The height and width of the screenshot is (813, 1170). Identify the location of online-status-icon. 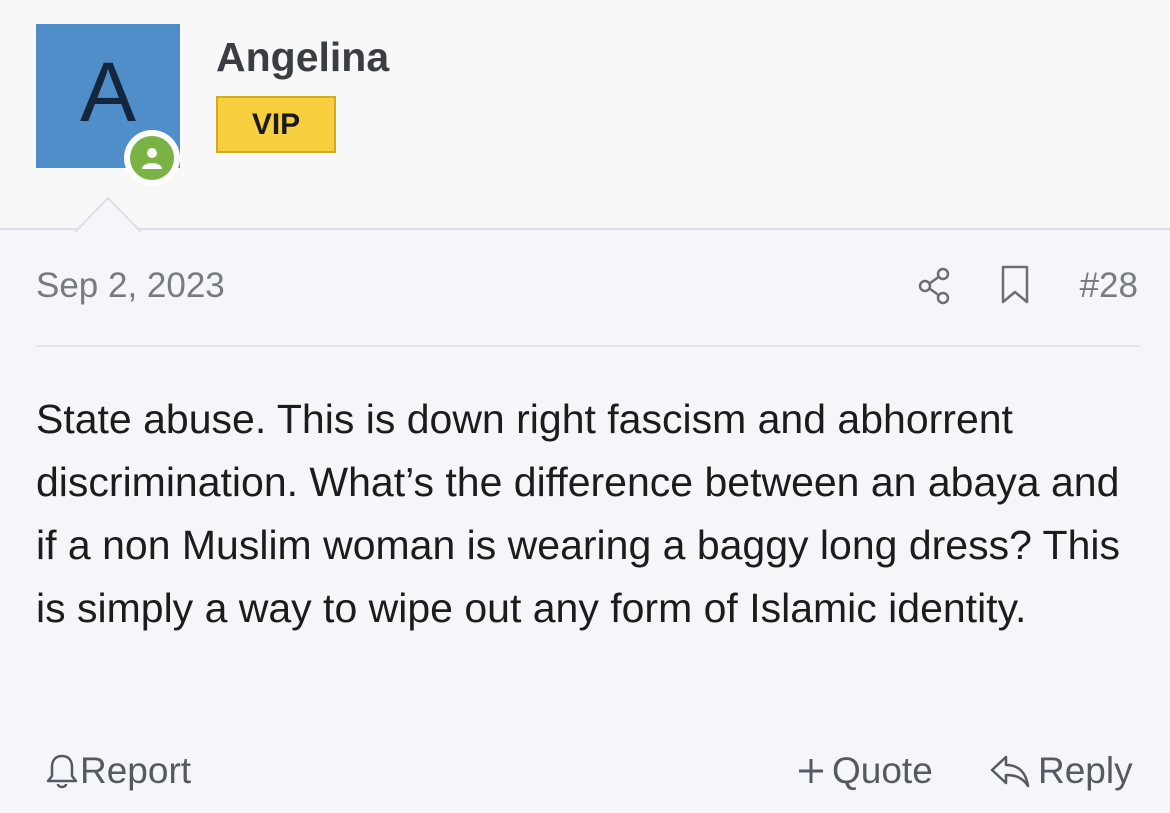
(152, 158).